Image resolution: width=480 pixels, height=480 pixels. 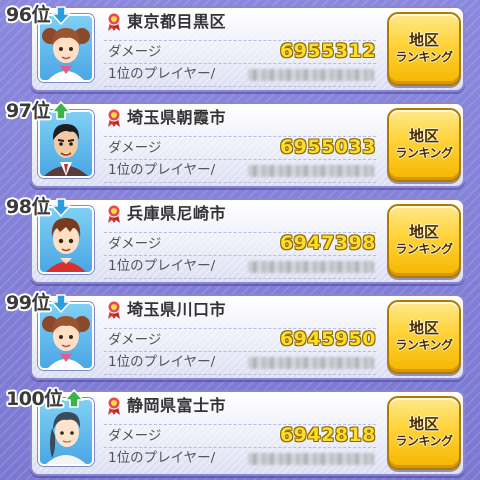 I want to click on rank-label: 99位, so click(x=38, y=303).